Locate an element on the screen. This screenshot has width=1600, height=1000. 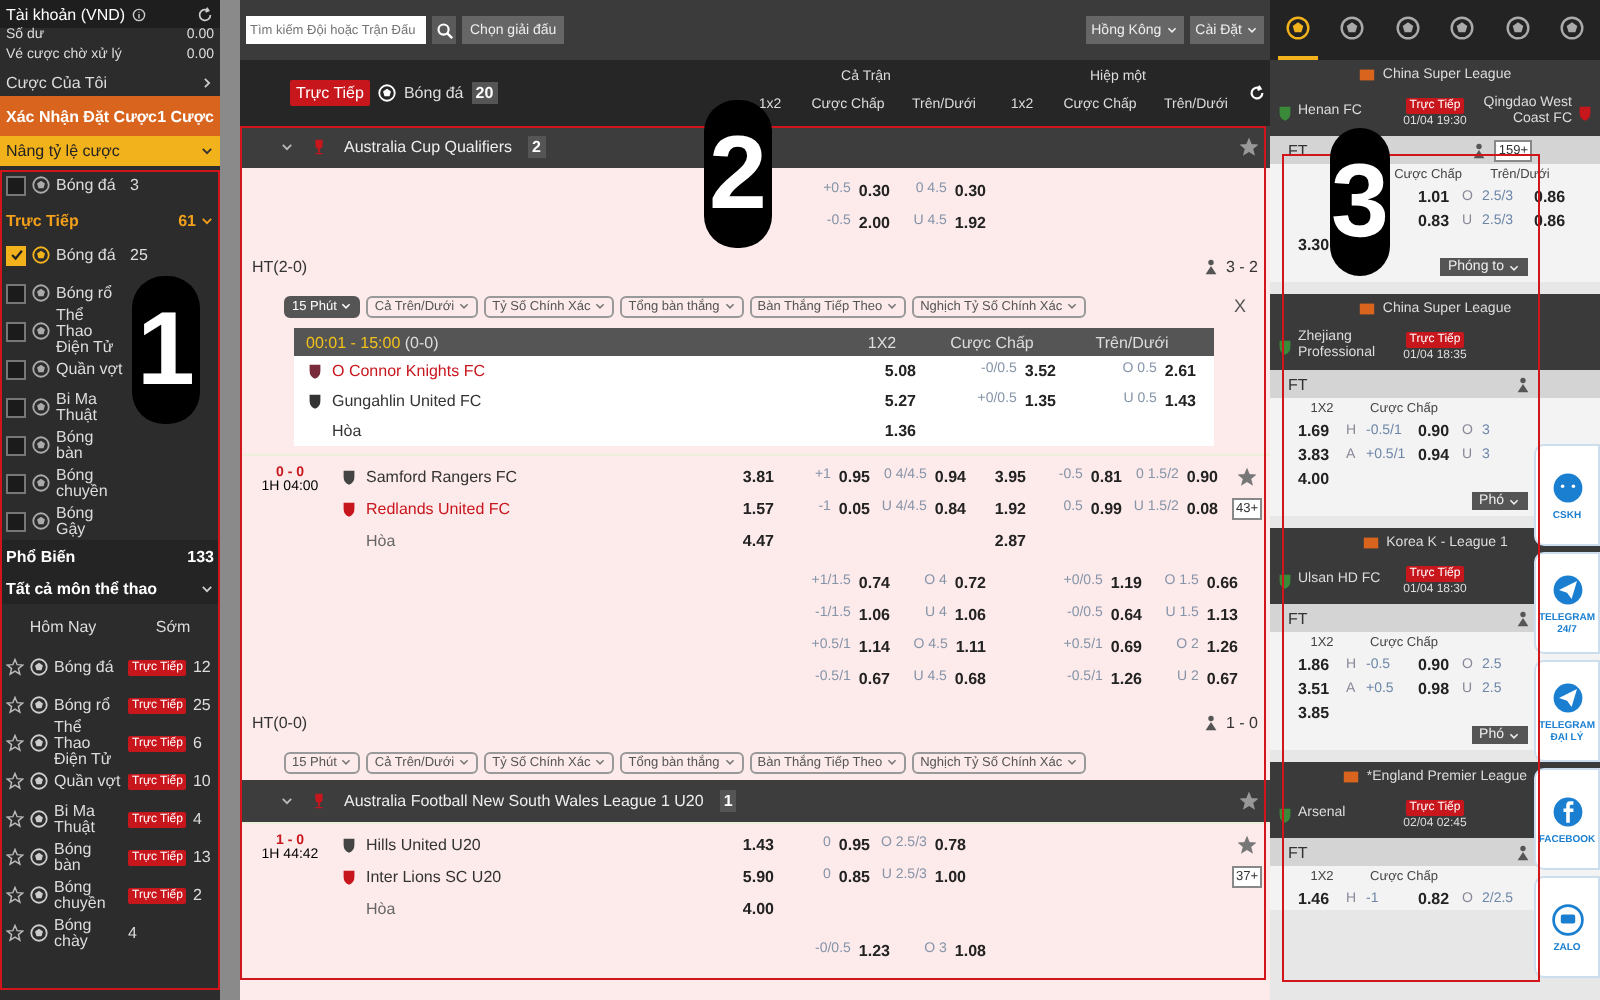
odds-value: 0.95 is located at coordinates (854, 476).